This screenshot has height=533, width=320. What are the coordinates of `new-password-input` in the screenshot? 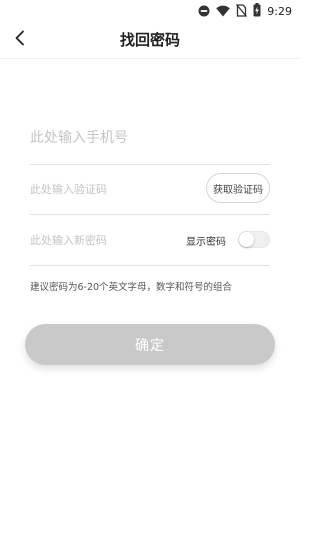 It's located at (100, 240).